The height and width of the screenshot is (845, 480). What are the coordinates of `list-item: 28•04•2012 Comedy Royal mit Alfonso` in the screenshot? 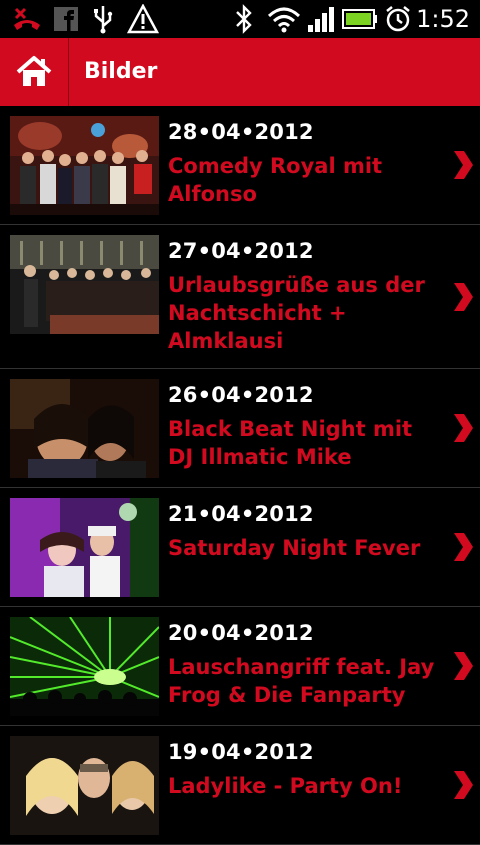 It's located at (240, 165).